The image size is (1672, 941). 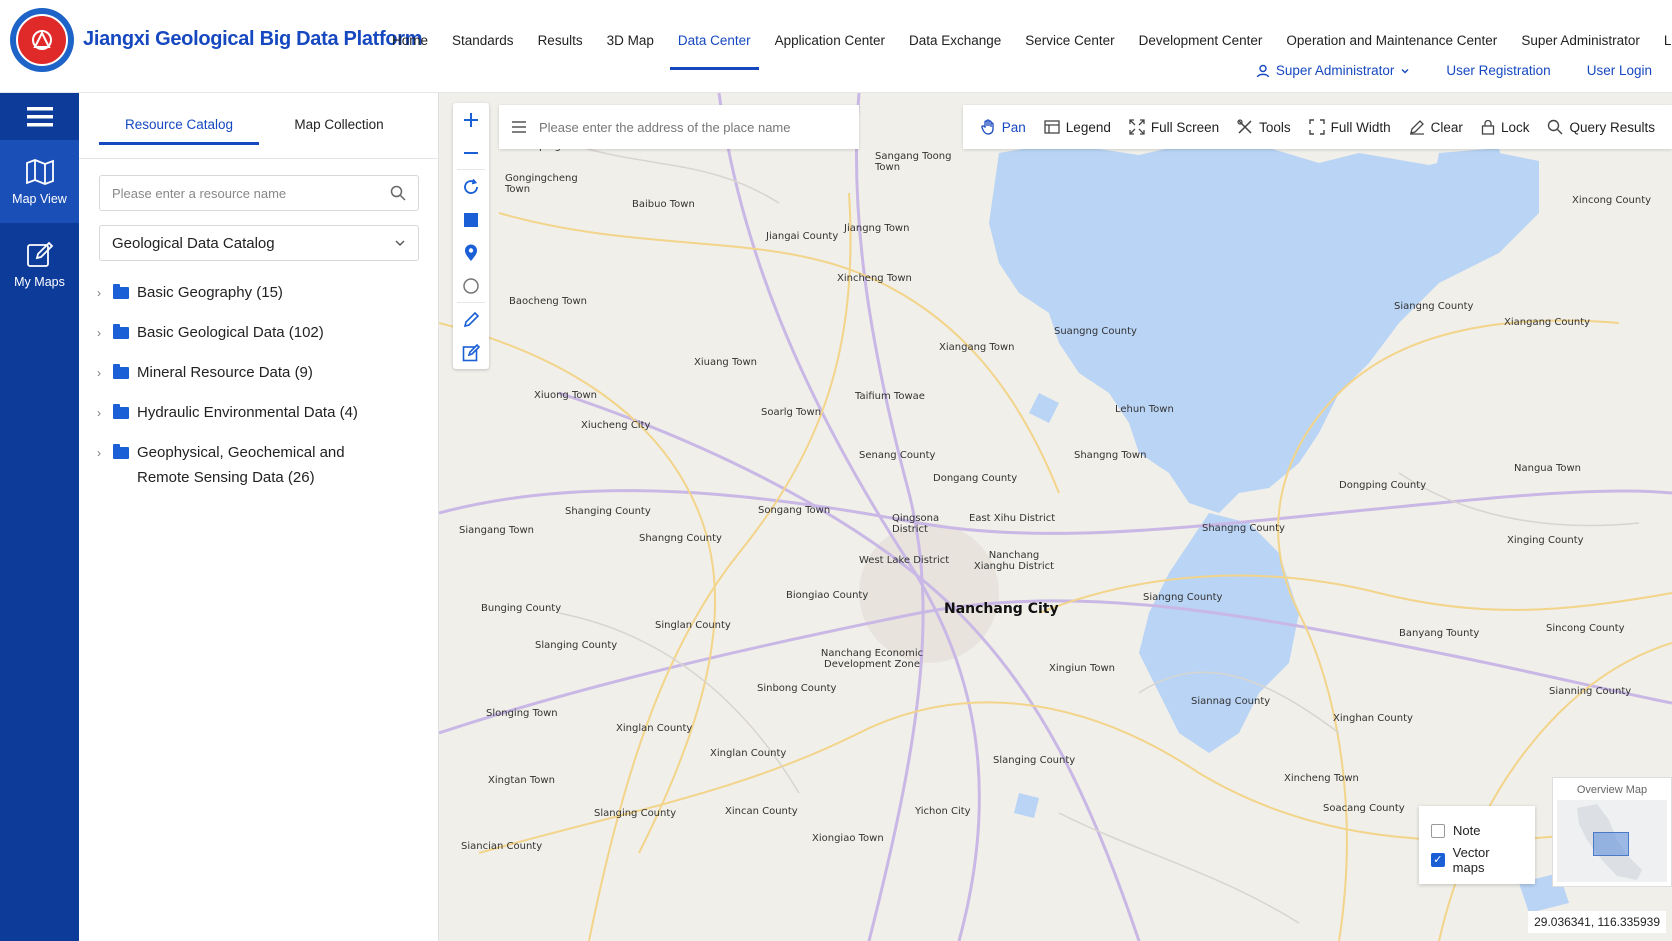 I want to click on user-menu: Super Administrator, so click(x=1333, y=70).